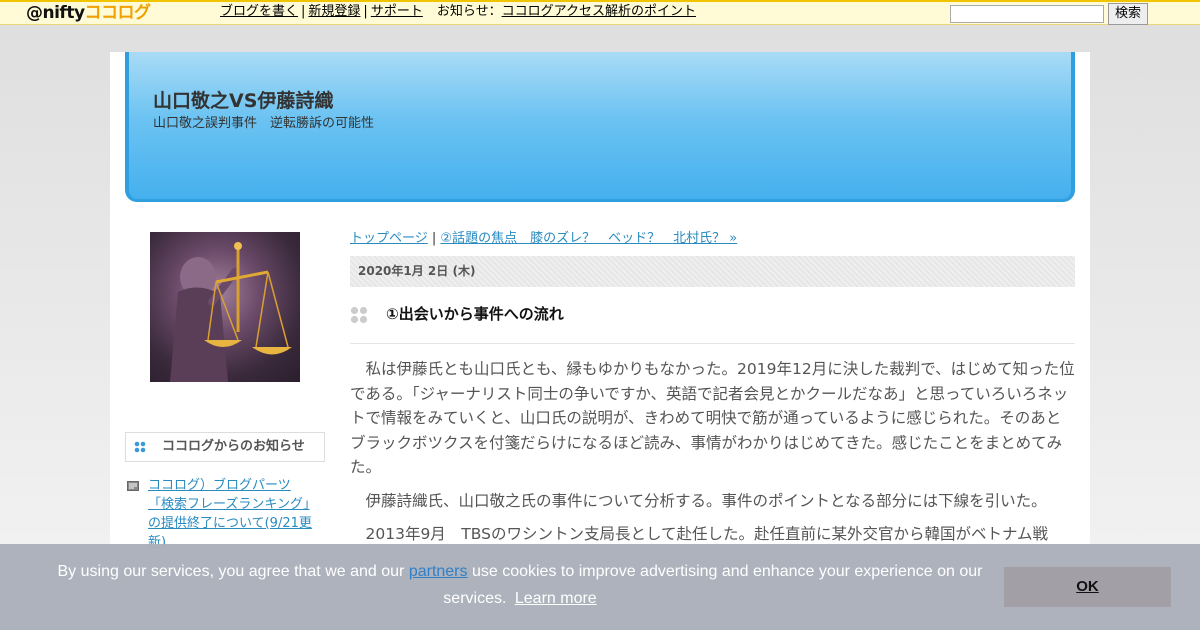 The width and height of the screenshot is (1200, 630). I want to click on news-colon: ：, so click(495, 11).